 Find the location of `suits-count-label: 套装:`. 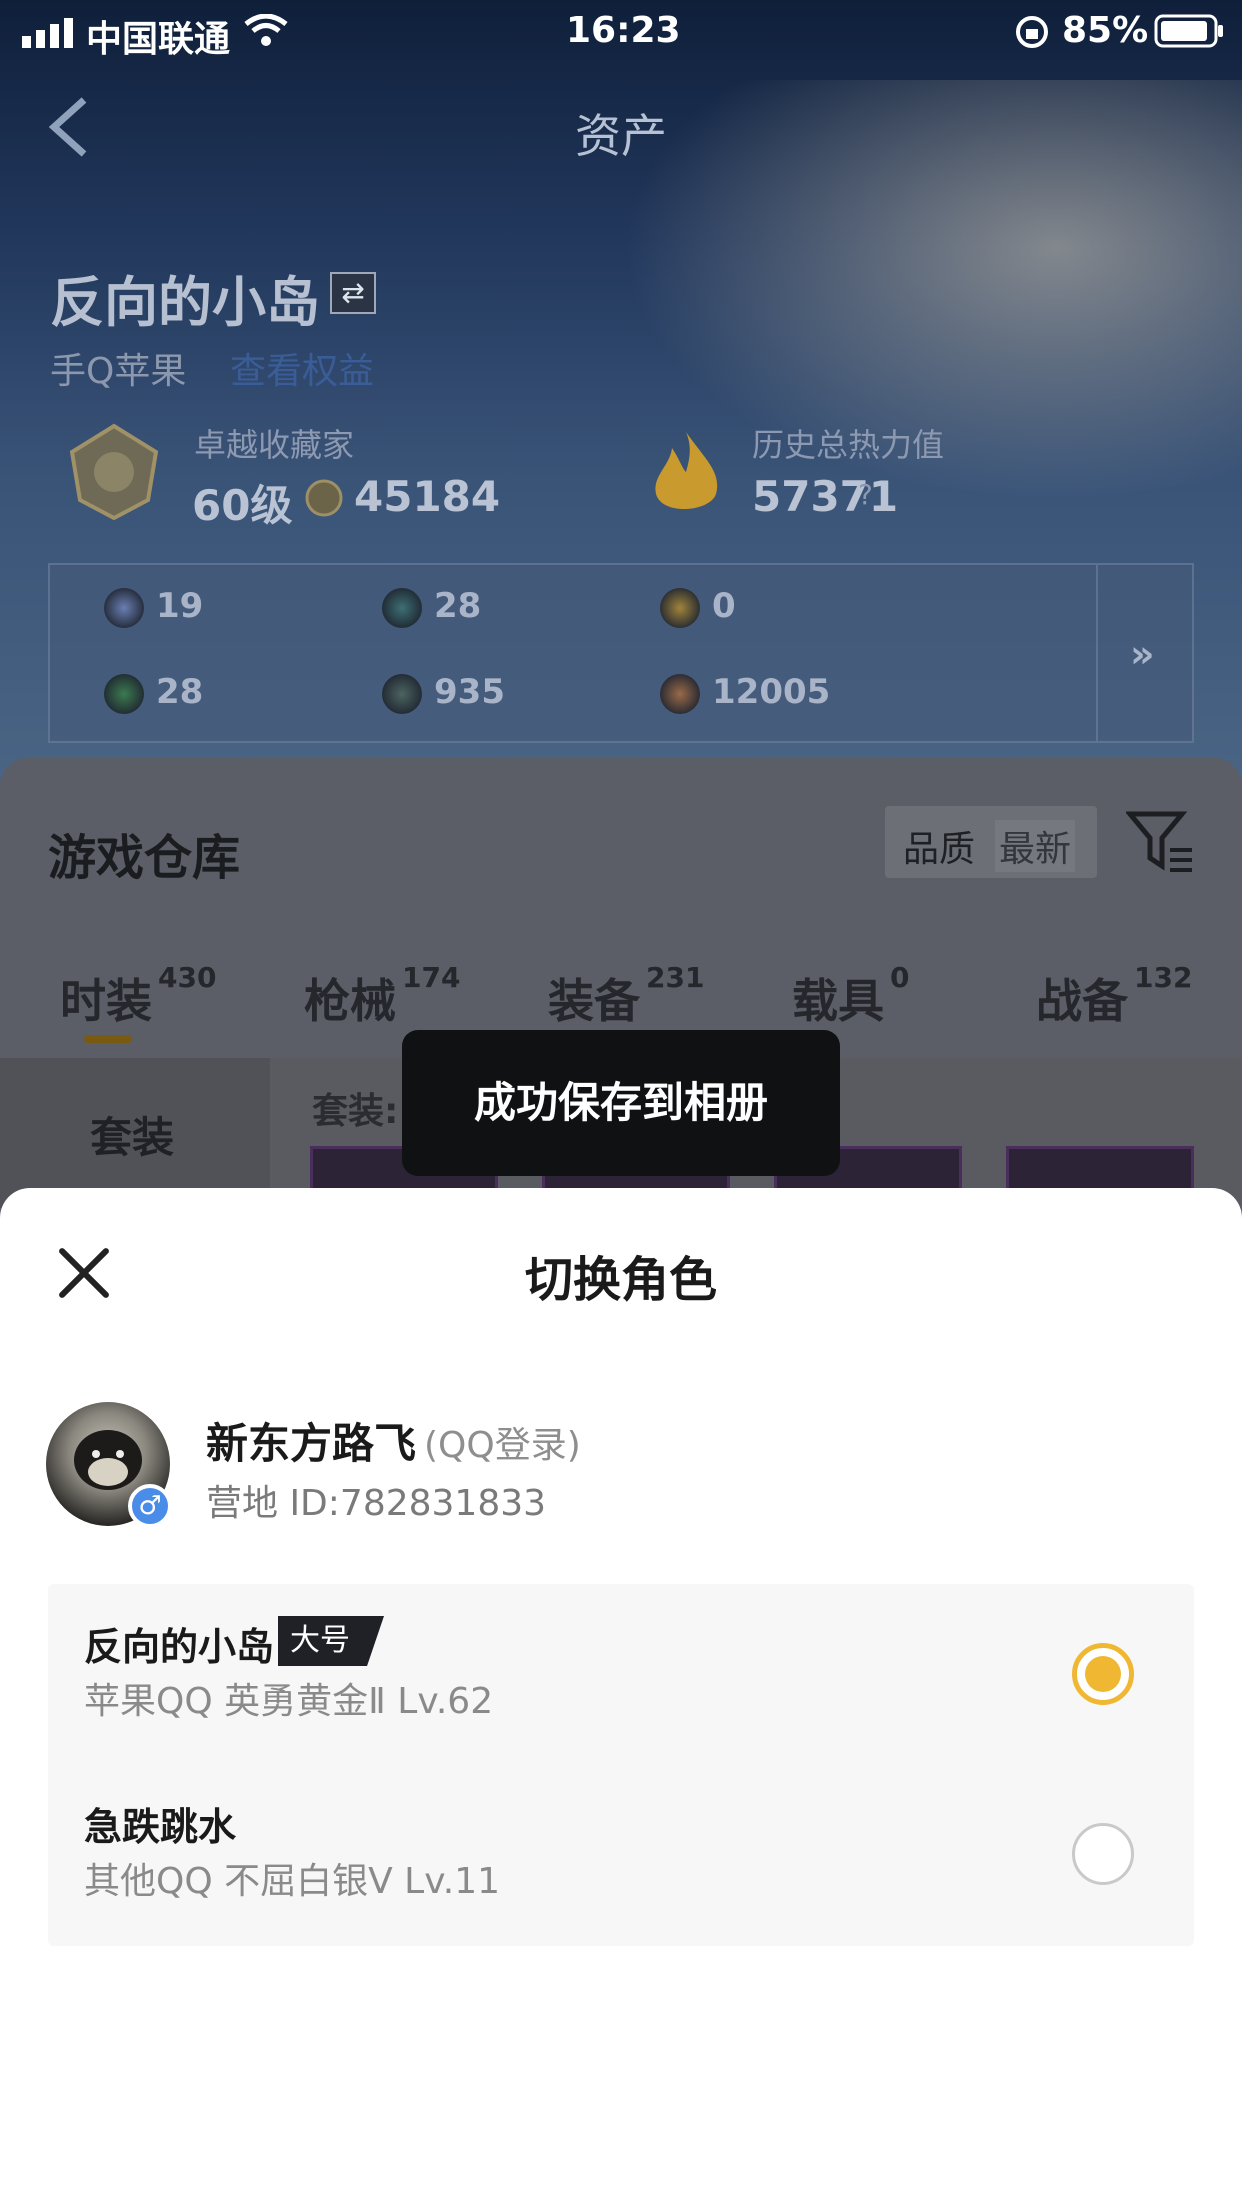

suits-count-label: 套装: is located at coordinates (355, 1111).